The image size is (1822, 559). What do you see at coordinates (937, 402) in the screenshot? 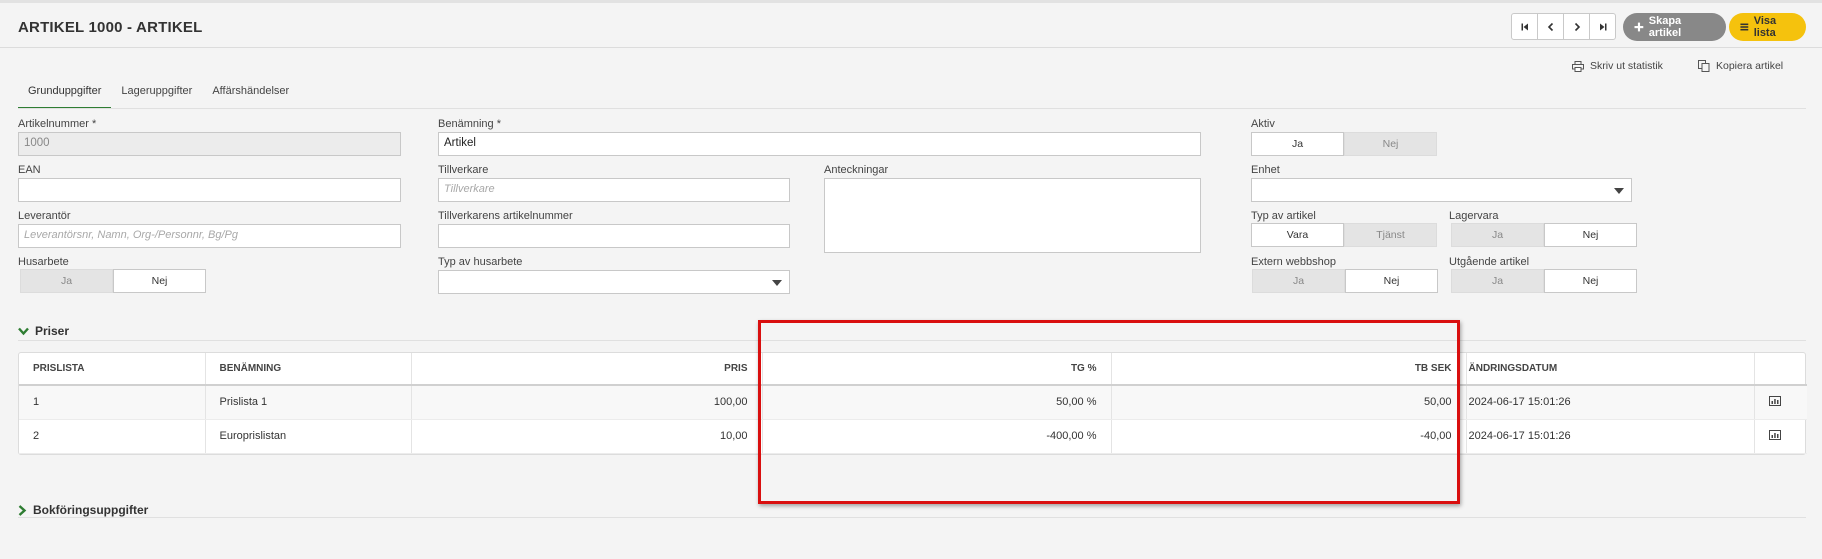
I see `cell-tg: 50,00 %` at bounding box center [937, 402].